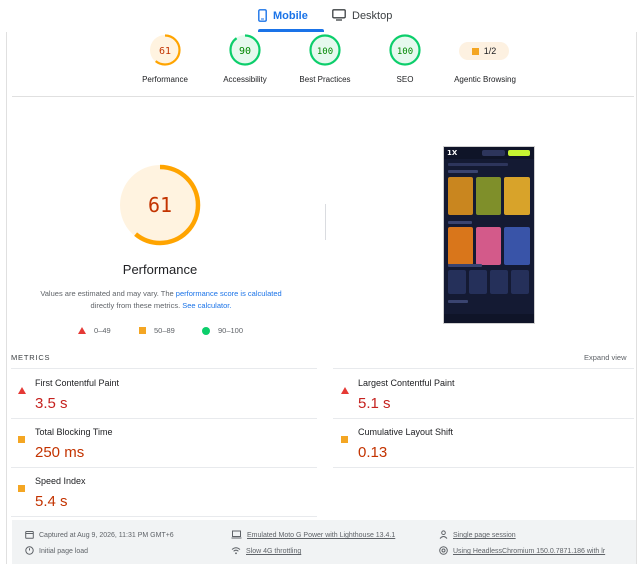 The image size is (642, 564). What do you see at coordinates (236, 535) in the screenshot?
I see `laptop-icon` at bounding box center [236, 535].